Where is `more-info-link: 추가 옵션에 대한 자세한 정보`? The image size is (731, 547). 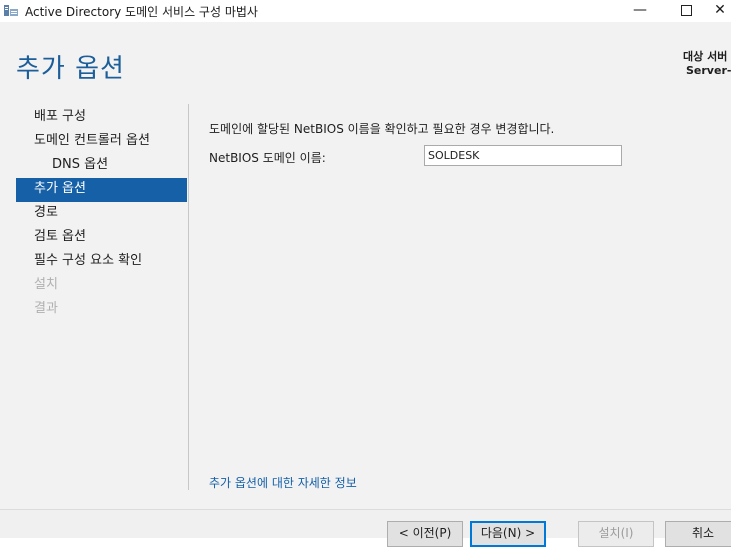 more-info-link: 추가 옵션에 대한 자세한 정보 is located at coordinates (283, 482).